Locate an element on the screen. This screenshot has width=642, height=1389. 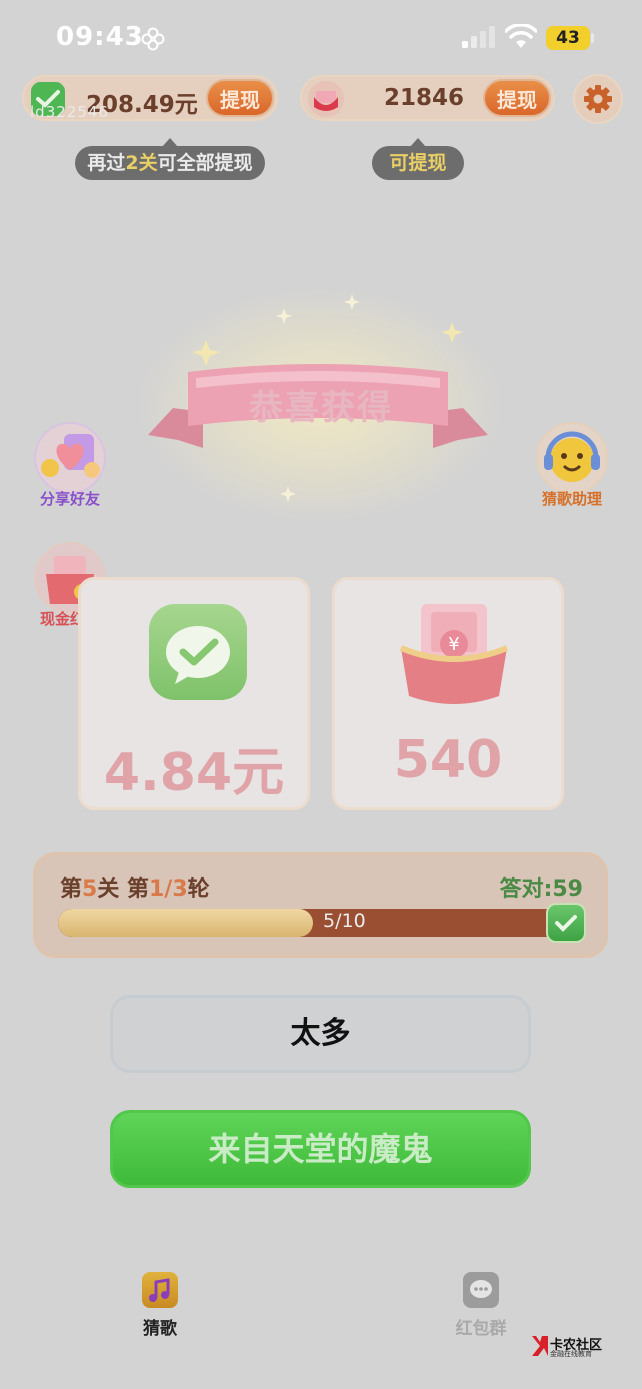
user-id-watermark: ld322546 is located at coordinates (69, 112).